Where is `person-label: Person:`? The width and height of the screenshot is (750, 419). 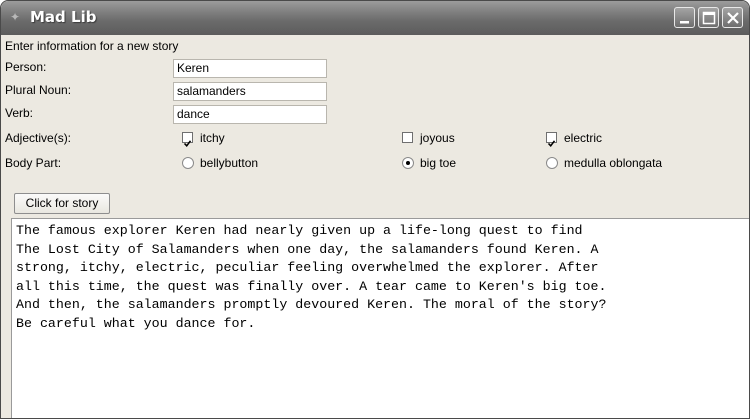 person-label: Person: is located at coordinates (26, 67).